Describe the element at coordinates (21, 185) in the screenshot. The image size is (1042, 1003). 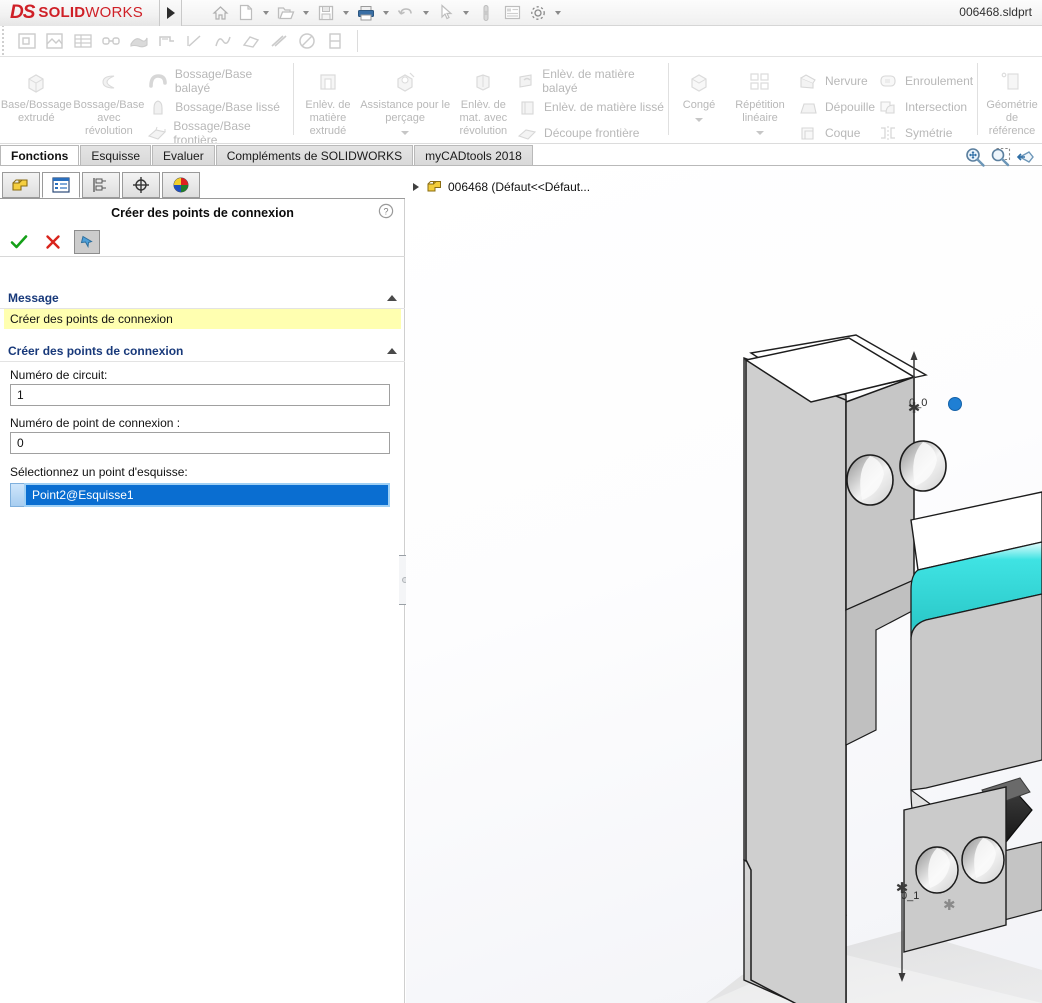
I see `feature-manager-tab` at that location.